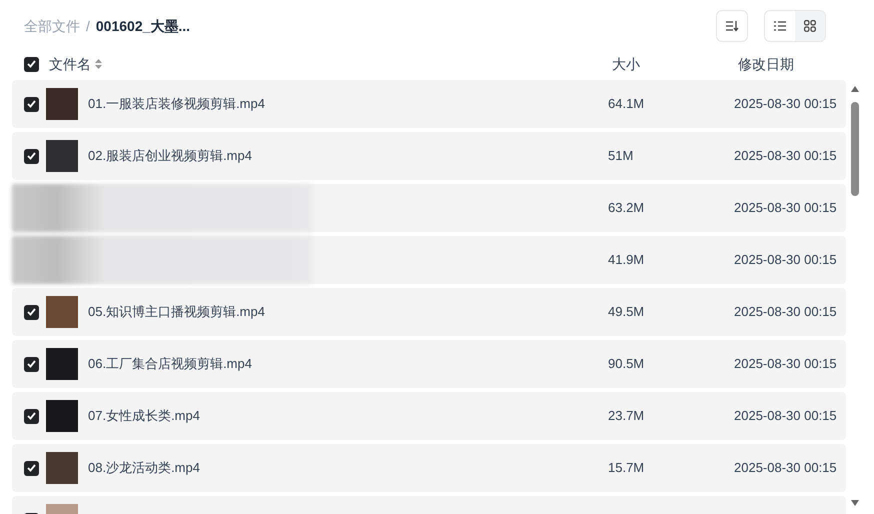 This screenshot has width=874, height=514. I want to click on file-name: 07.女性成长类.mp4, so click(144, 416).